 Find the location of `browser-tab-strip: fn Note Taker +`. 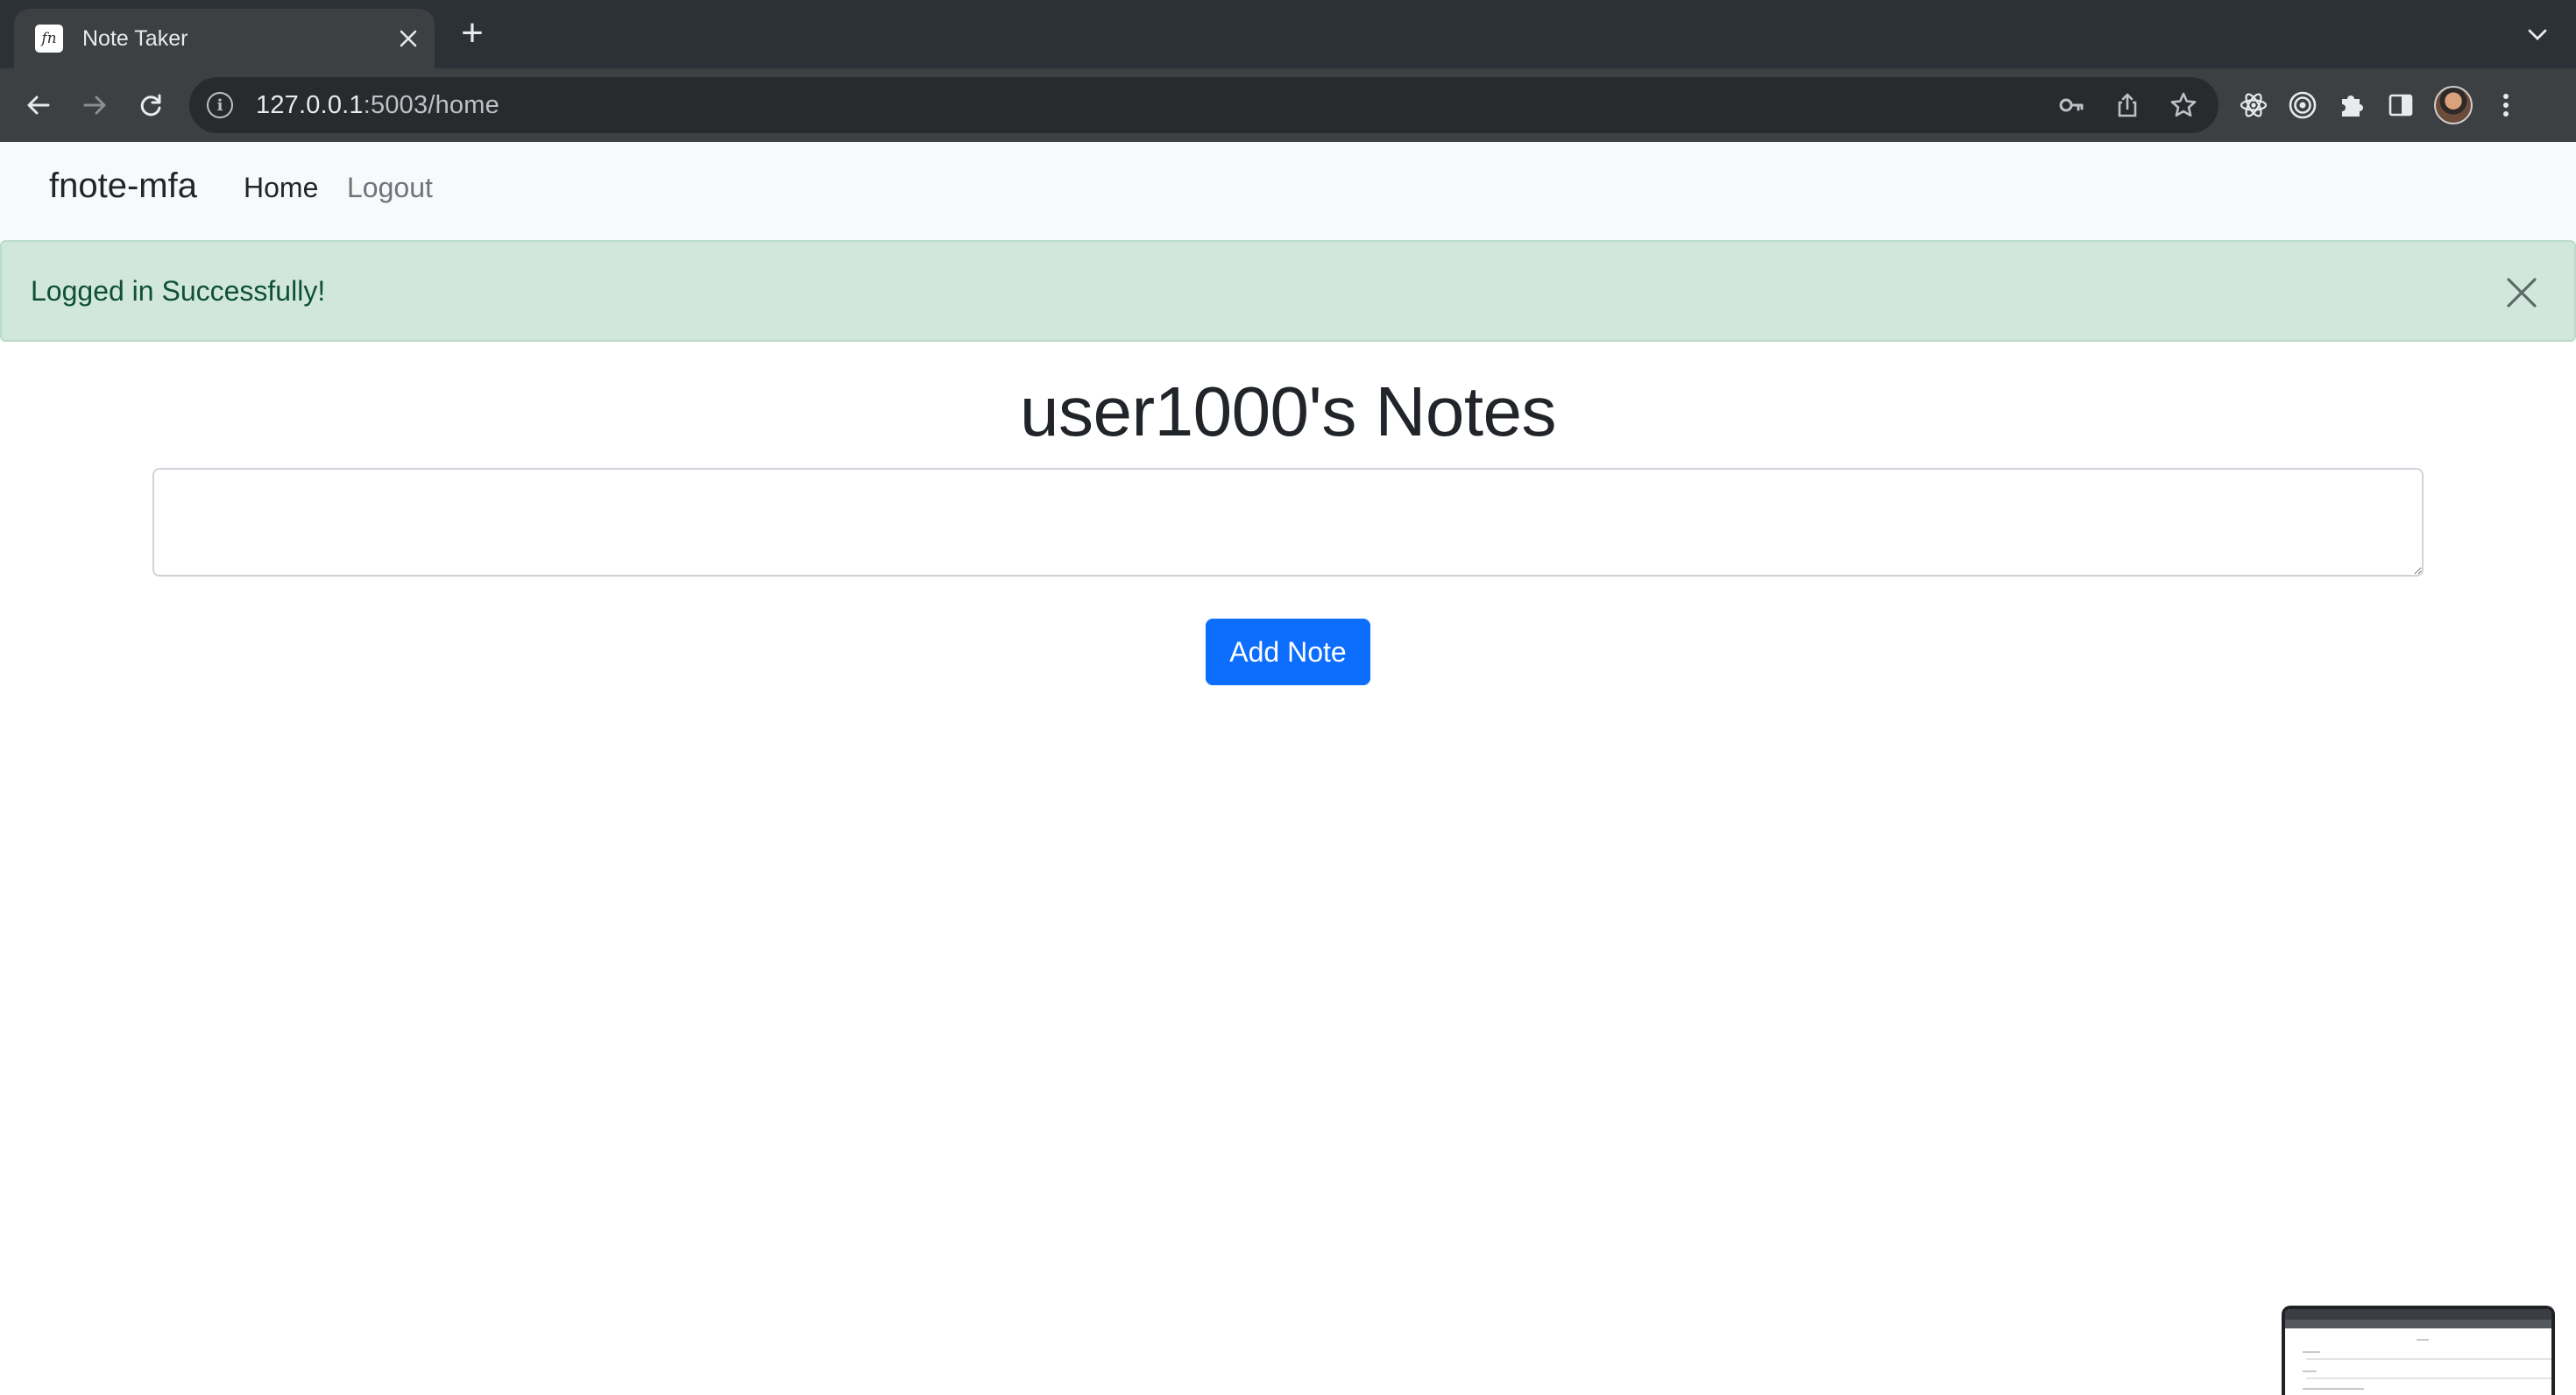

browser-tab-strip: fn Note Taker + is located at coordinates (1288, 34).